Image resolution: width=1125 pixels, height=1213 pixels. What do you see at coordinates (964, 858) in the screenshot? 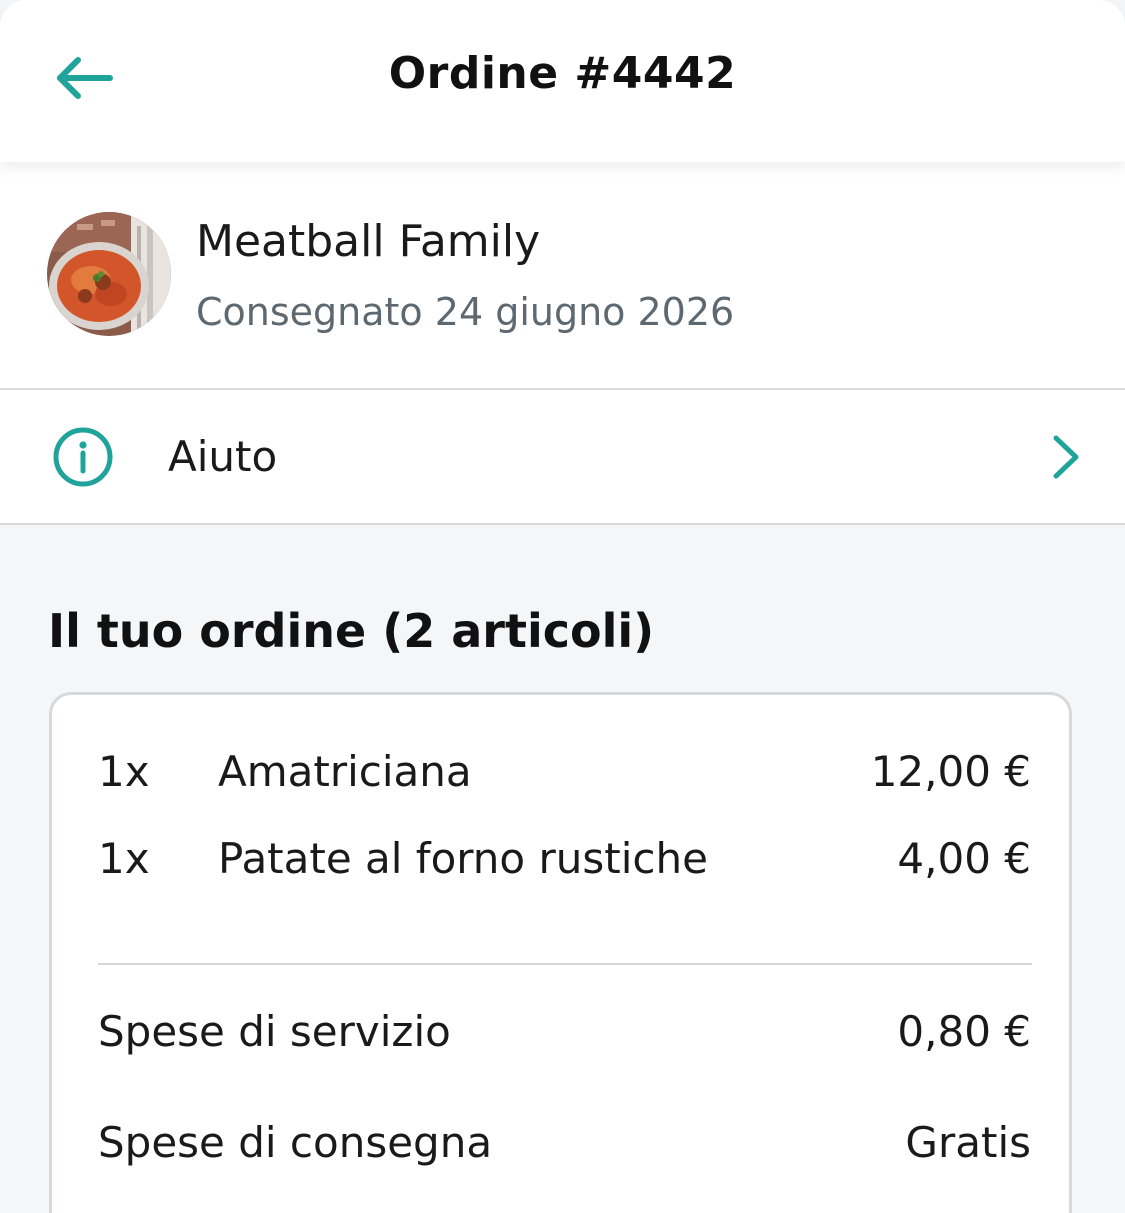
I see `item-price: 4,00 €` at bounding box center [964, 858].